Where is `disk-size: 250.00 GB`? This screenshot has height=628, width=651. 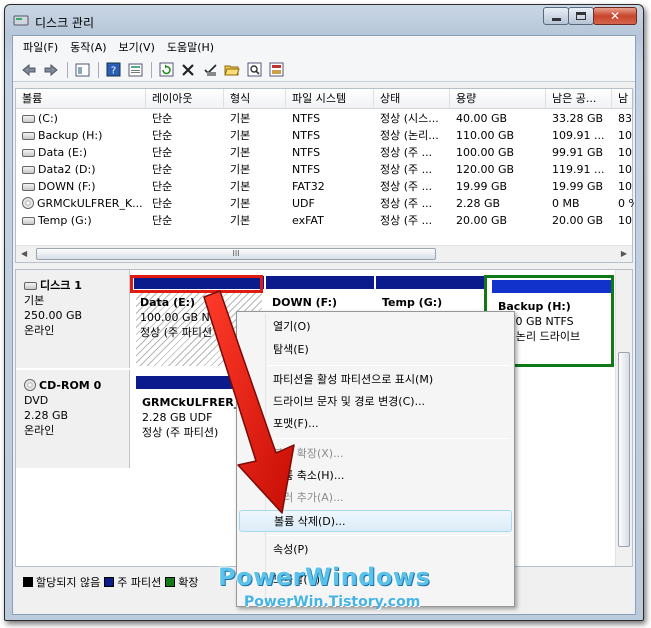
disk-size: 250.00 GB is located at coordinates (53, 315).